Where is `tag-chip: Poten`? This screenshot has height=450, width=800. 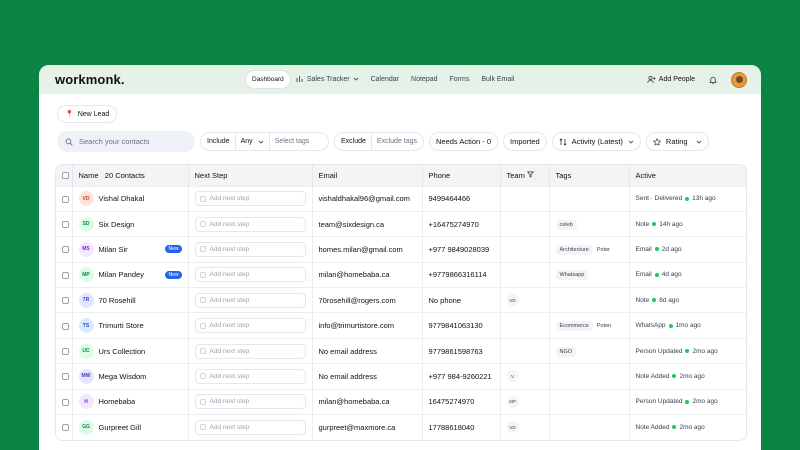
tag-chip: Poten is located at coordinates (604, 326).